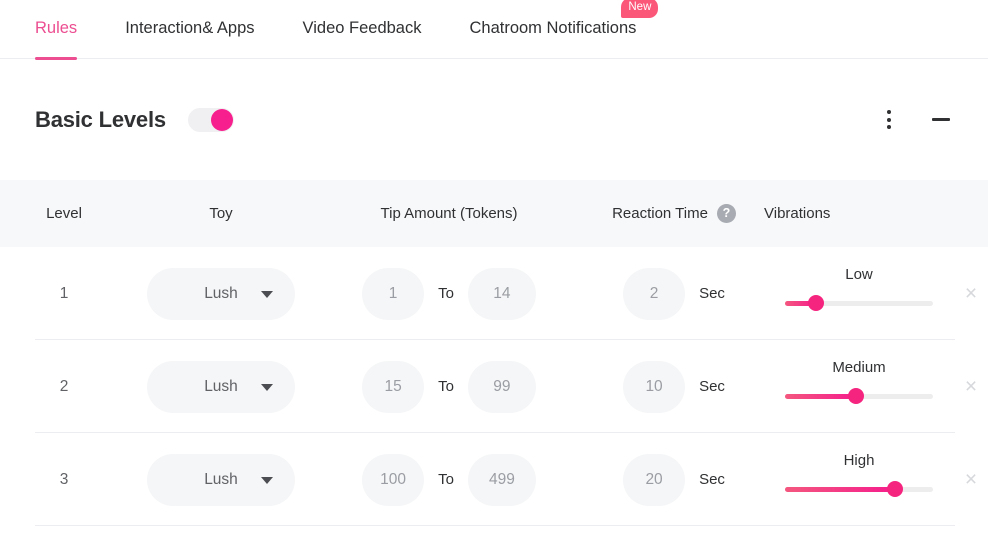  I want to click on cell-vibrations: Low, so click(859, 292).